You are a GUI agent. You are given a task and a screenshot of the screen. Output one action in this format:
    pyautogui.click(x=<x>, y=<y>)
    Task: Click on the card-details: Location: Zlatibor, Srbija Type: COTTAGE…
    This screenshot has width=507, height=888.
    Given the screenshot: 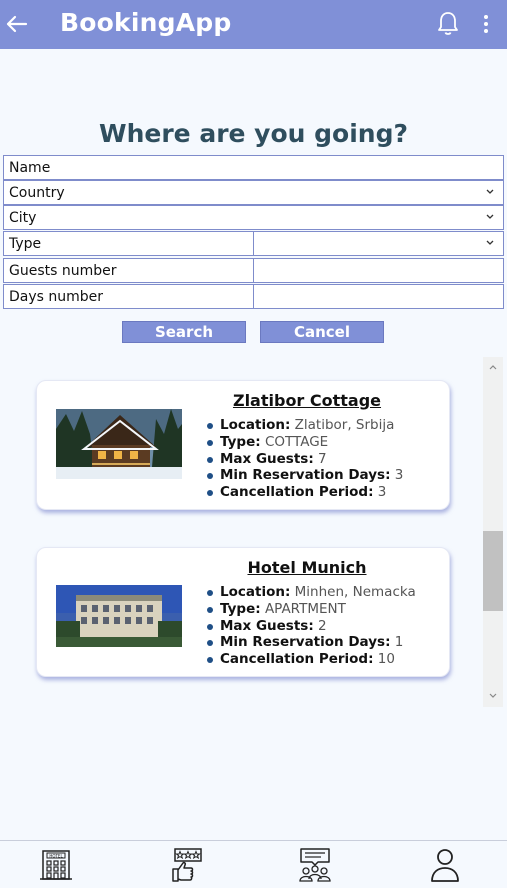 What is the action you would take?
    pyautogui.click(x=305, y=459)
    